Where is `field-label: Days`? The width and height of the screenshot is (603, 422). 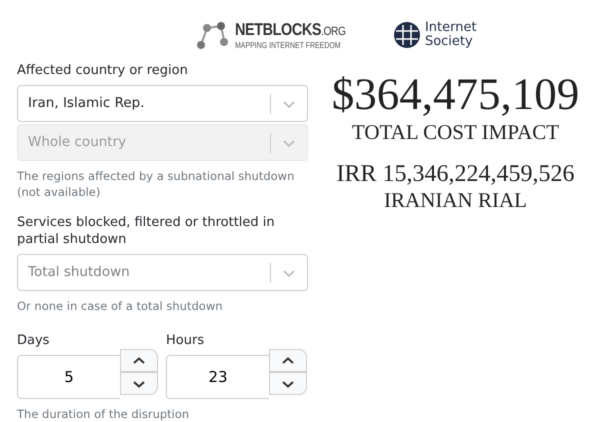
field-label: Days is located at coordinates (33, 340).